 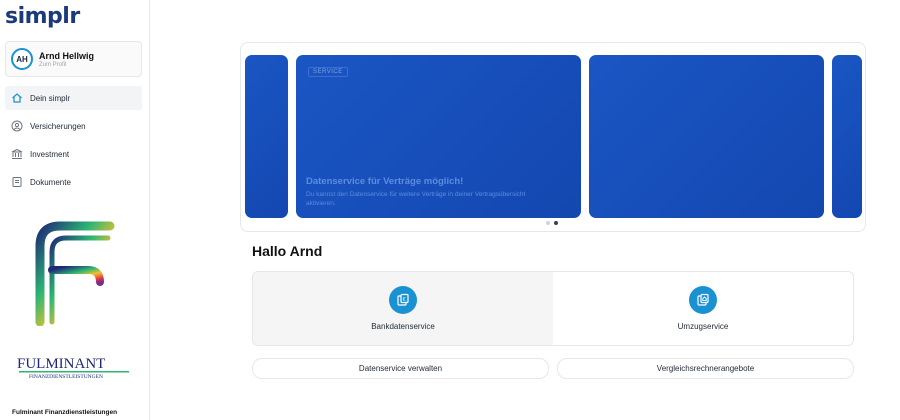 What do you see at coordinates (847, 136) in the screenshot?
I see `carousel-slide-peek` at bounding box center [847, 136].